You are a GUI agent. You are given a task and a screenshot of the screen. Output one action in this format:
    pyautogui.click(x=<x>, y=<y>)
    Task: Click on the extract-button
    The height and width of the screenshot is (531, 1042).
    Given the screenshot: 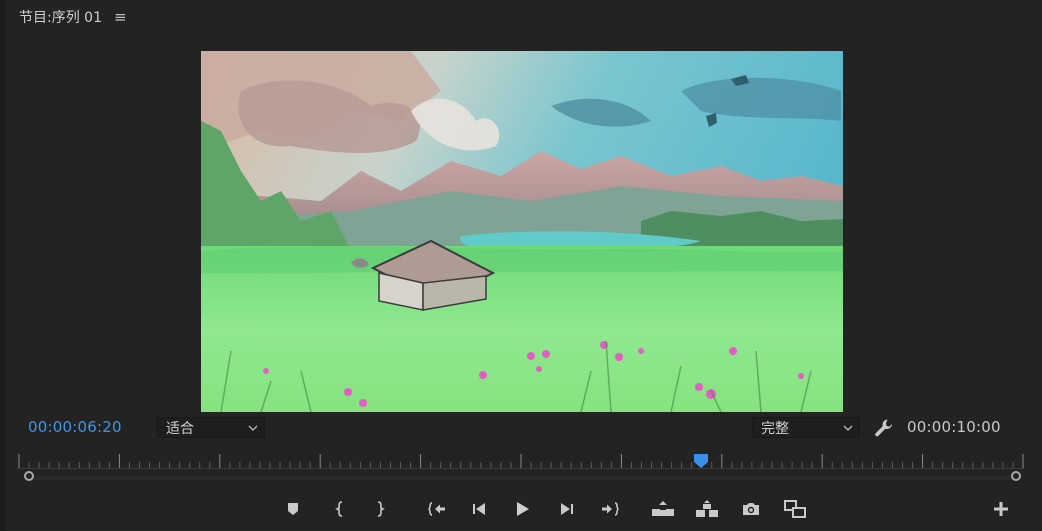 What is the action you would take?
    pyautogui.click(x=707, y=509)
    